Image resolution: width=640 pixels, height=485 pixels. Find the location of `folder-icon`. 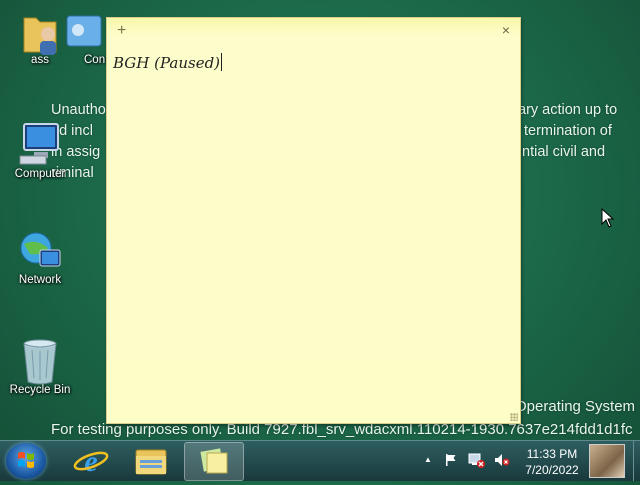

folder-icon is located at coordinates (151, 462).